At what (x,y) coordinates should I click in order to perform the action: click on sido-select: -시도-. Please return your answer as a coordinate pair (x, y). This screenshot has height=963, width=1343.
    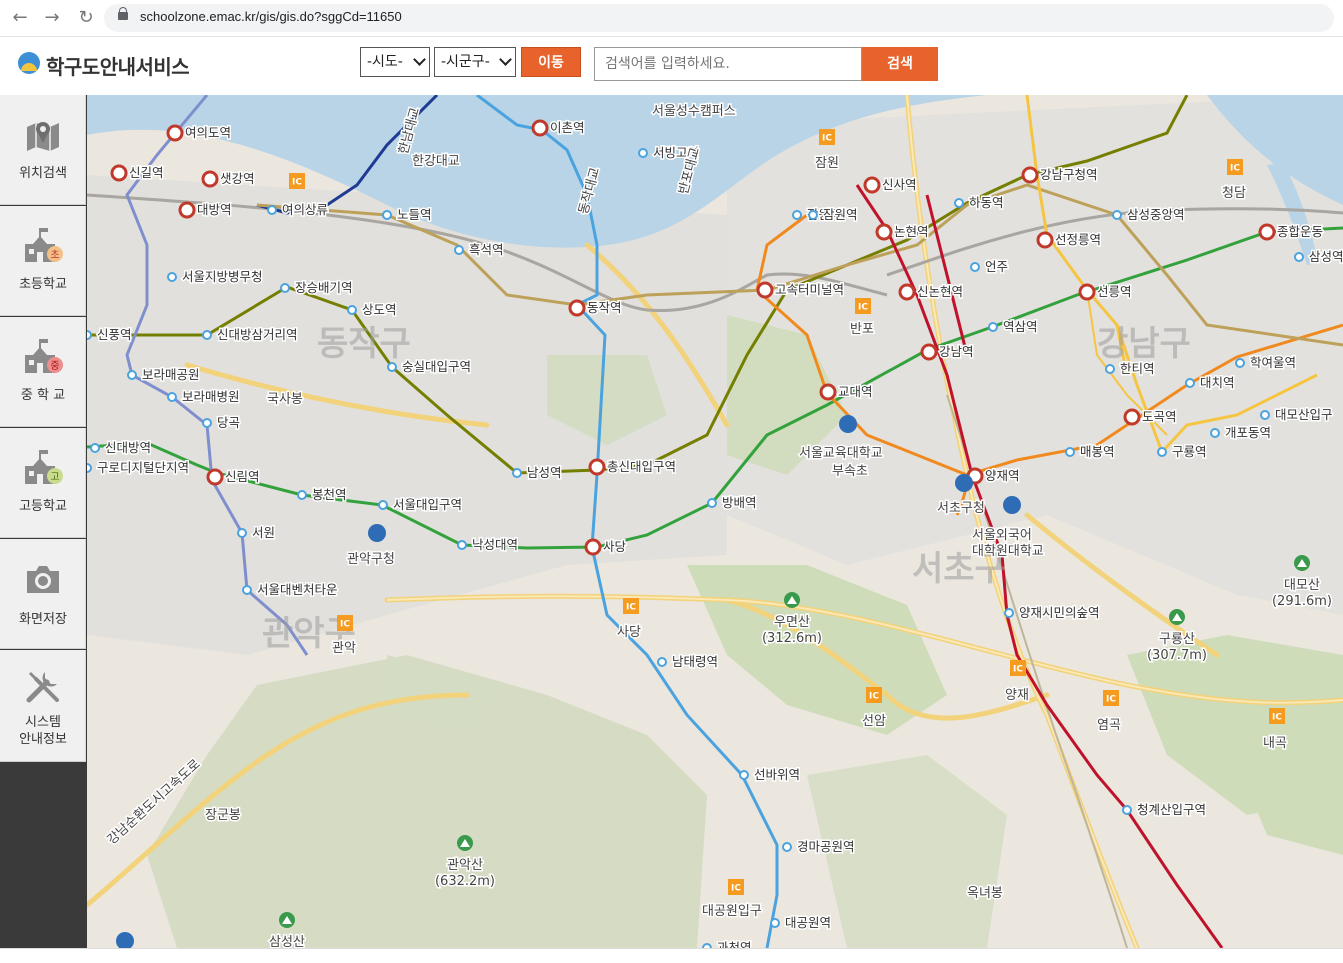
    Looking at the image, I should click on (395, 62).